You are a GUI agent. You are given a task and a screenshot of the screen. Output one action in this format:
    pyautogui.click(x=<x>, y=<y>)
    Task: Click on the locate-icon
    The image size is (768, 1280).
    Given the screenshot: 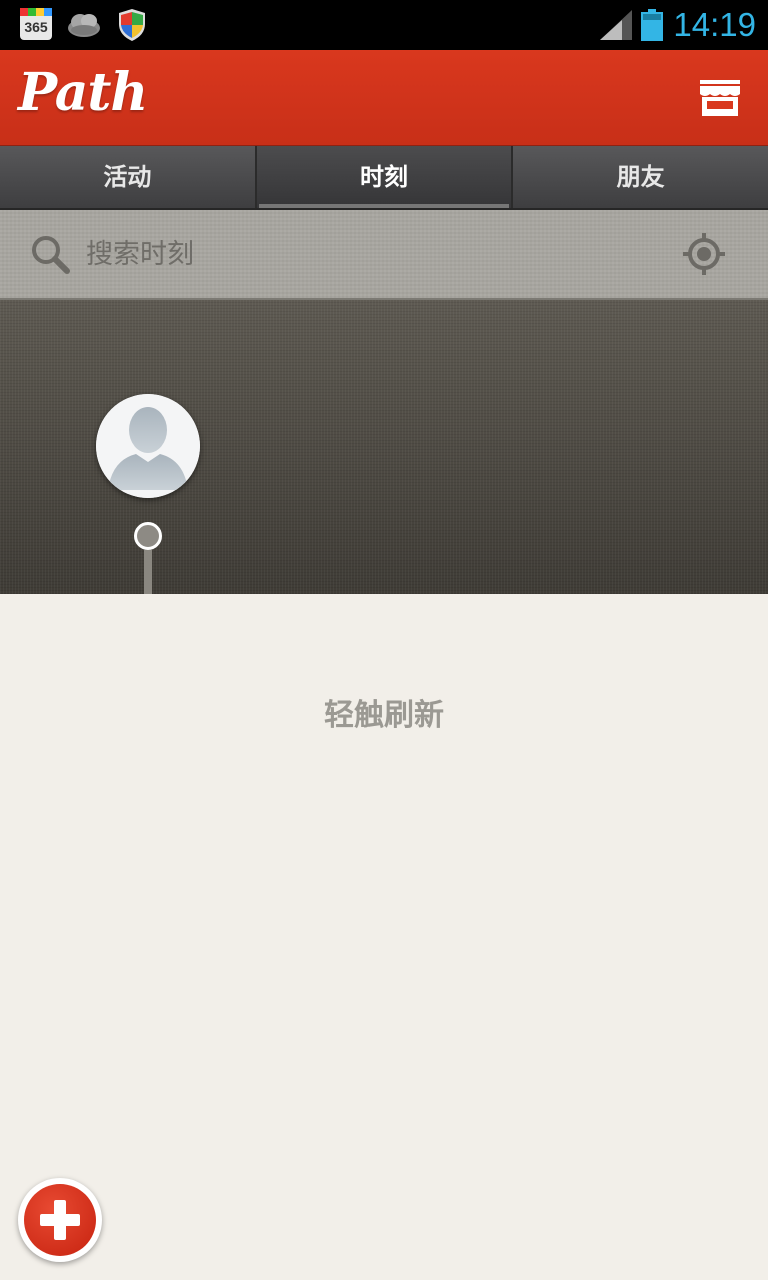 What is the action you would take?
    pyautogui.click(x=704, y=254)
    